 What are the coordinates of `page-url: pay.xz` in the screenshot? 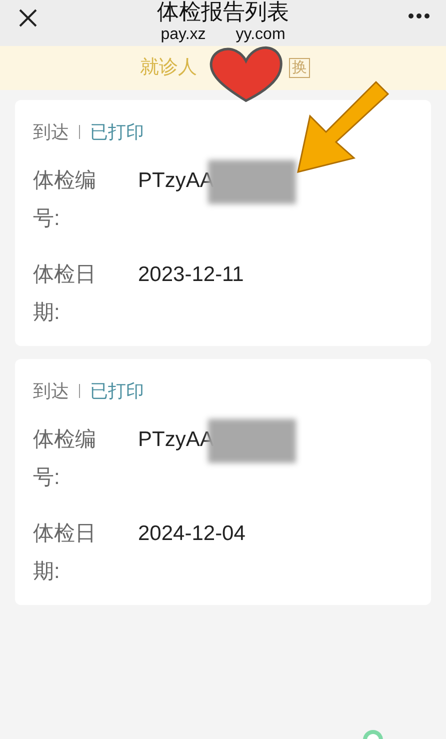 It's located at (183, 35).